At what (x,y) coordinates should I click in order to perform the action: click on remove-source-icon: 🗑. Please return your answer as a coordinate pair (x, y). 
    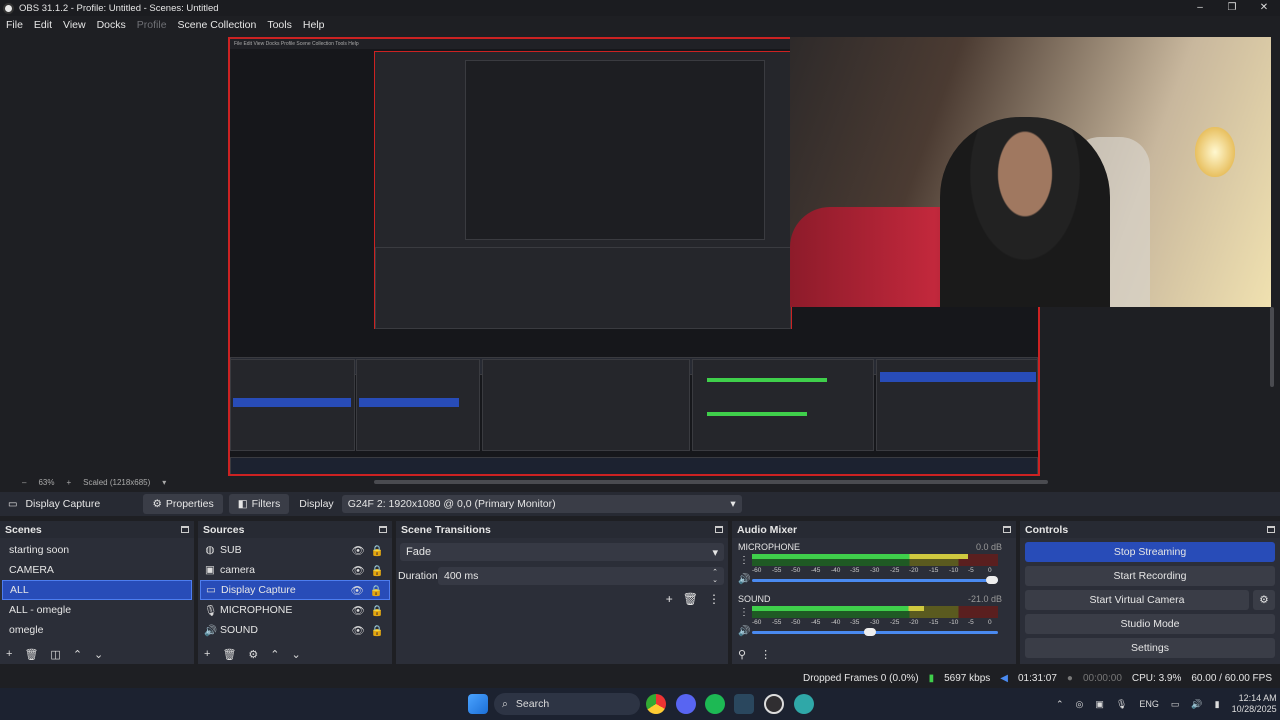
    Looking at the image, I should click on (229, 654).